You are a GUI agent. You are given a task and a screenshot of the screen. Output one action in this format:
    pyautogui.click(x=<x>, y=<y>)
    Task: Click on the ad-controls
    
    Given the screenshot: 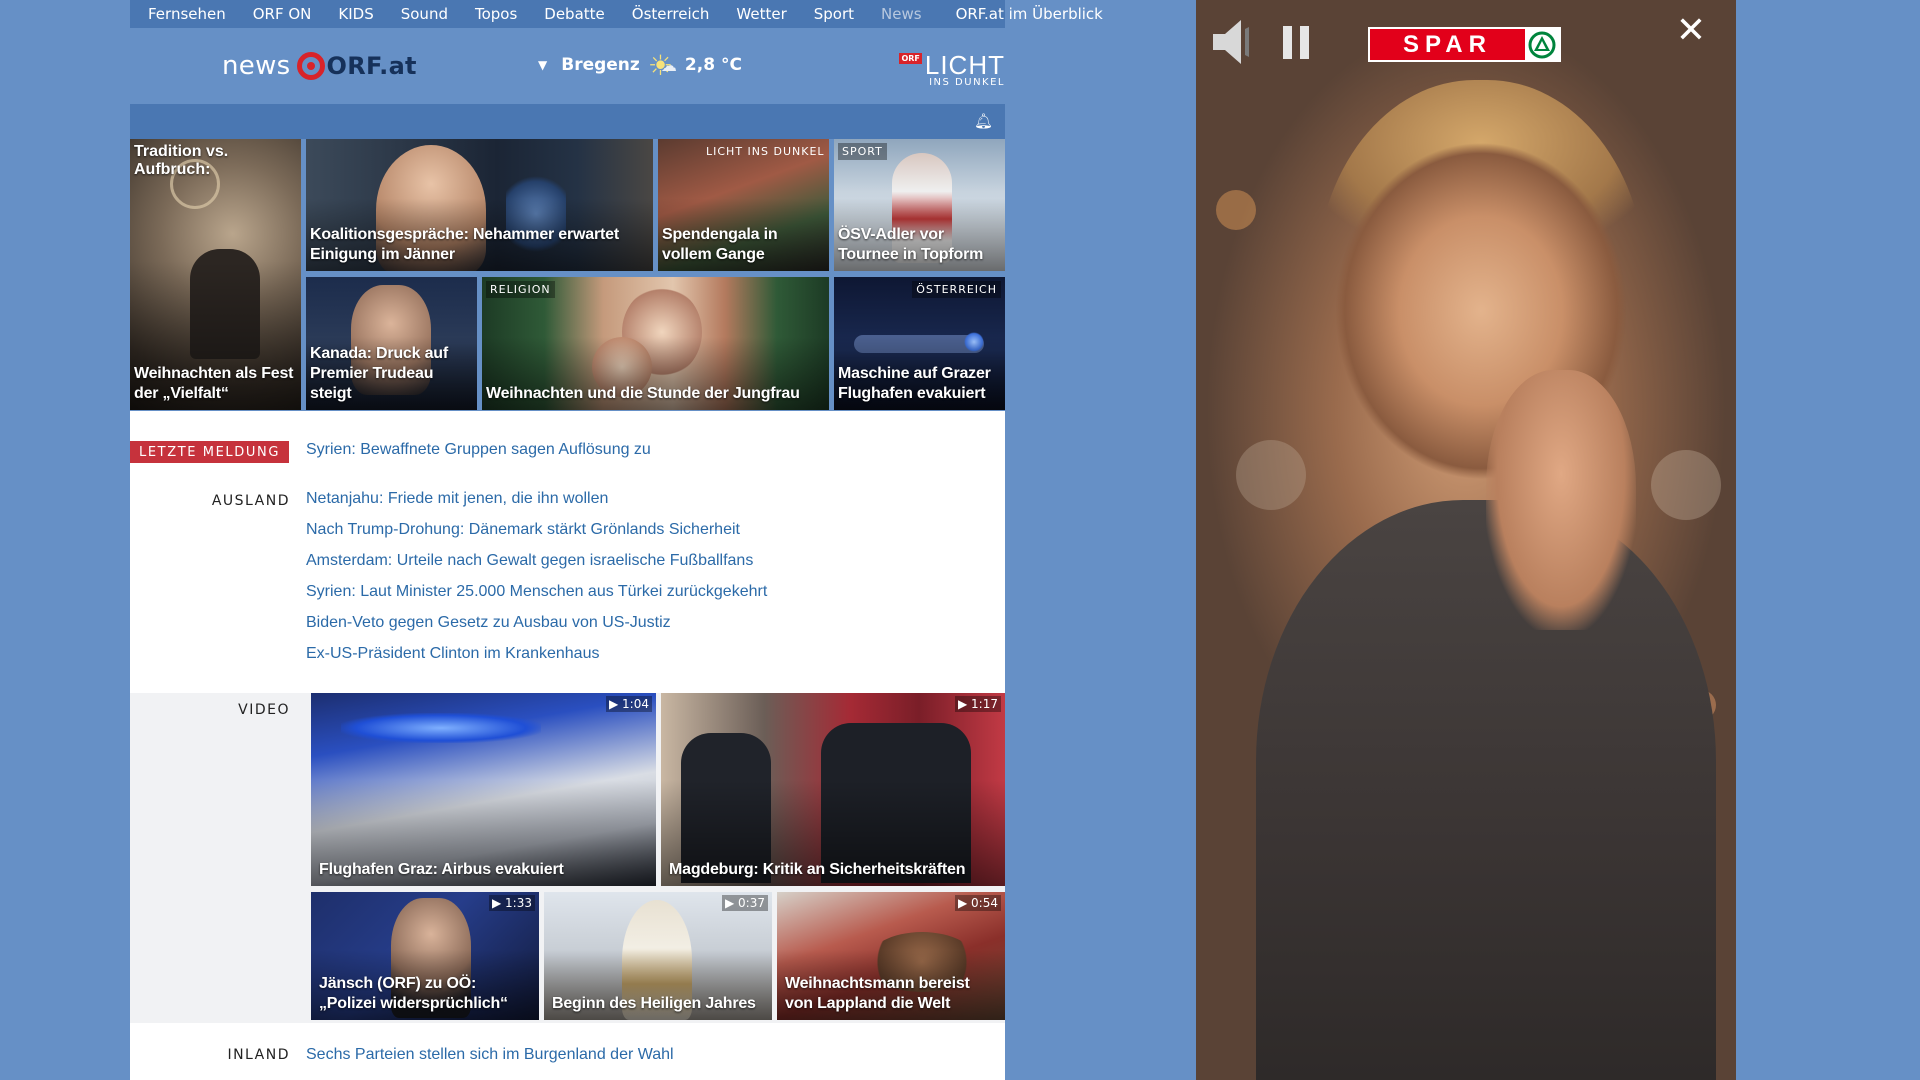 What is the action you would take?
    pyautogui.click(x=1260, y=42)
    